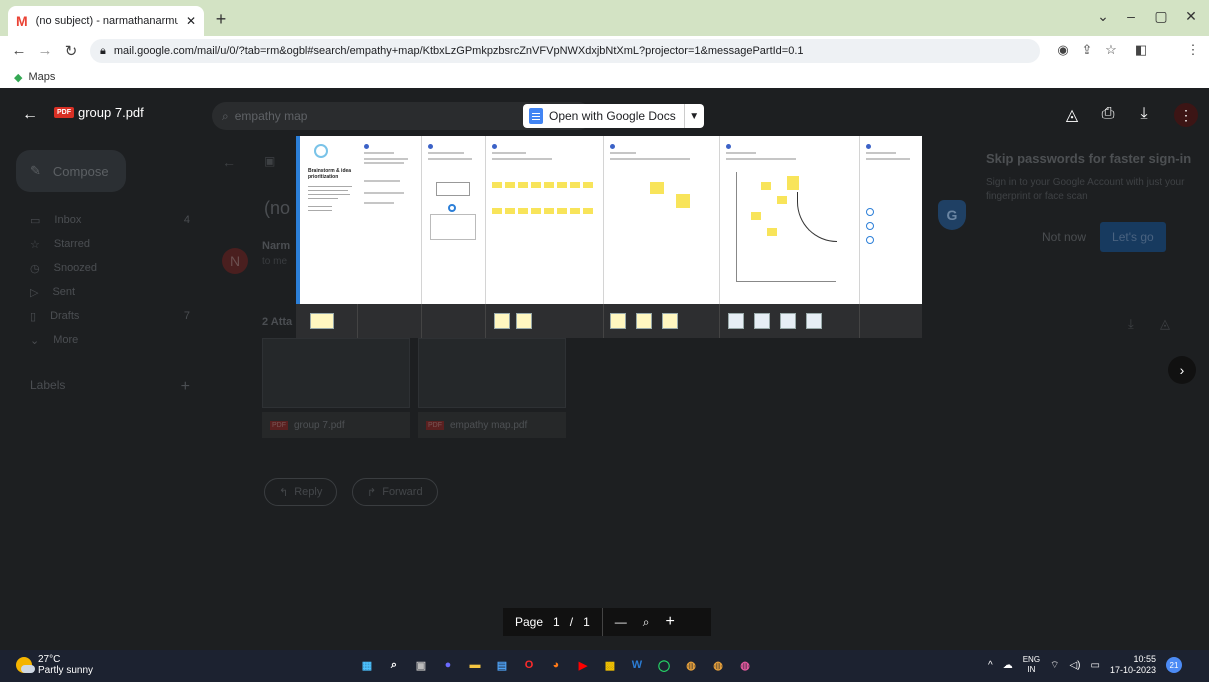 Image resolution: width=1209 pixels, height=682 pixels. I want to click on browser-menu-icon: ⋮, so click(1193, 50).